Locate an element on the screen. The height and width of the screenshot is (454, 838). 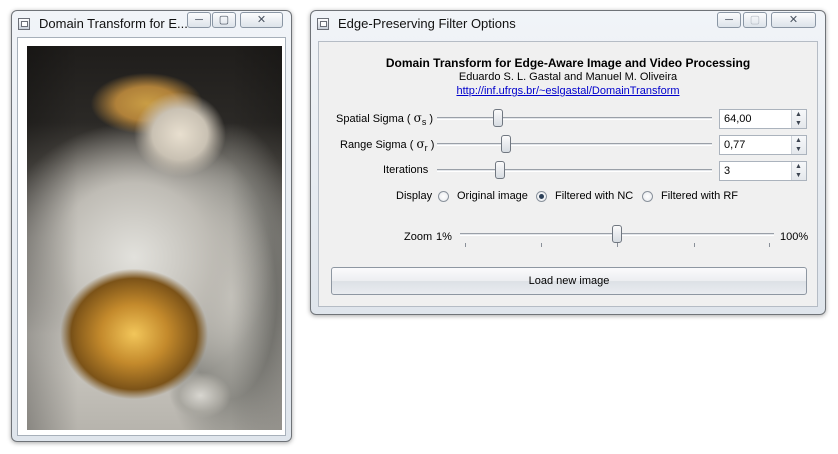
range-sigma-slider-handle is located at coordinates (505, 144).